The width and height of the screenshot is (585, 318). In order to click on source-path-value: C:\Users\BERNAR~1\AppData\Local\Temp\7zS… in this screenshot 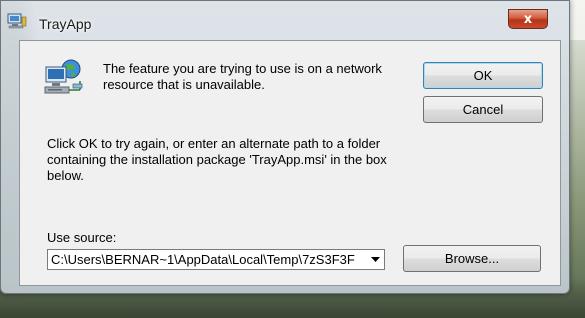, I will do `click(210, 259)`.